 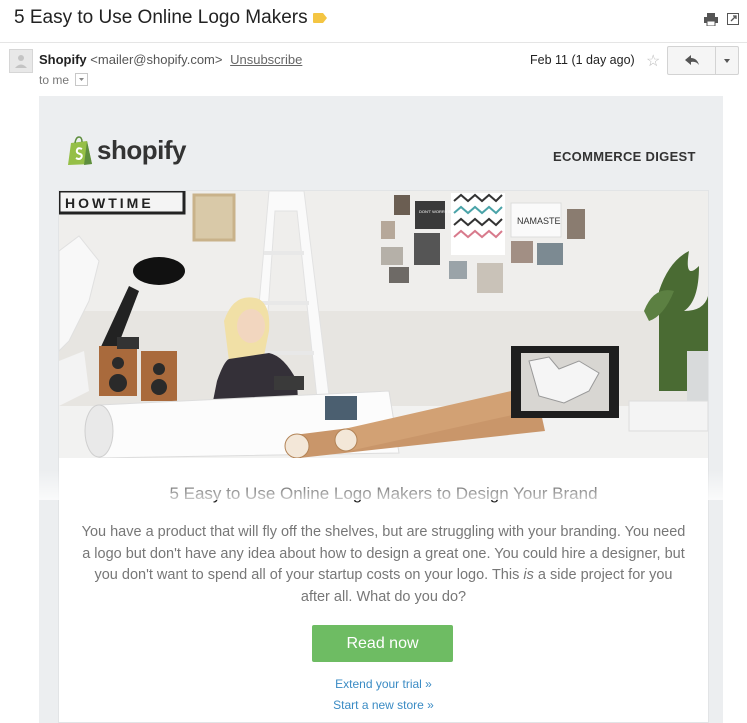 I want to click on shopify-logo: shopify, so click(x=141, y=150).